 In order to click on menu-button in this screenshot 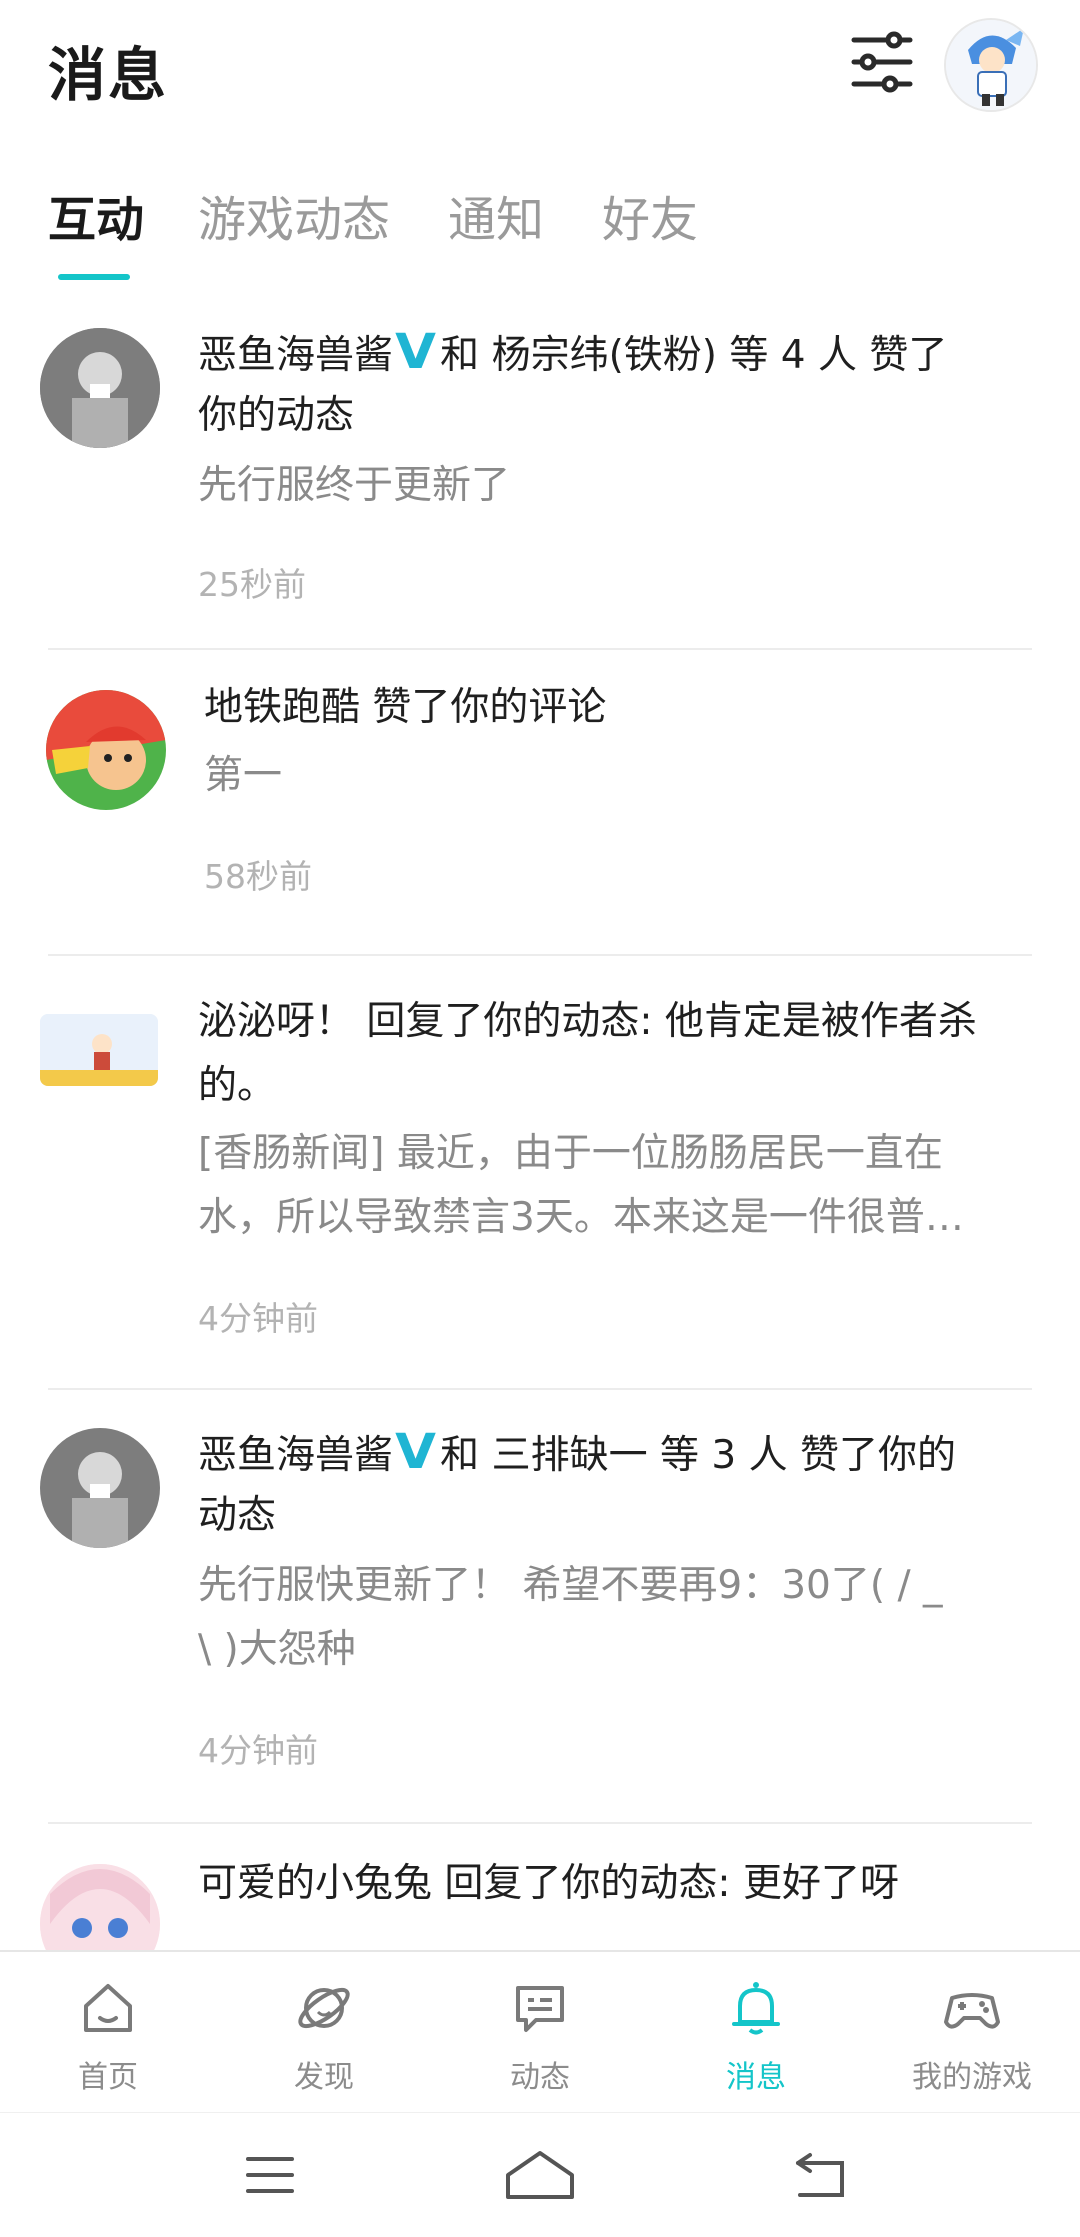, I will do `click(270, 2175)`.